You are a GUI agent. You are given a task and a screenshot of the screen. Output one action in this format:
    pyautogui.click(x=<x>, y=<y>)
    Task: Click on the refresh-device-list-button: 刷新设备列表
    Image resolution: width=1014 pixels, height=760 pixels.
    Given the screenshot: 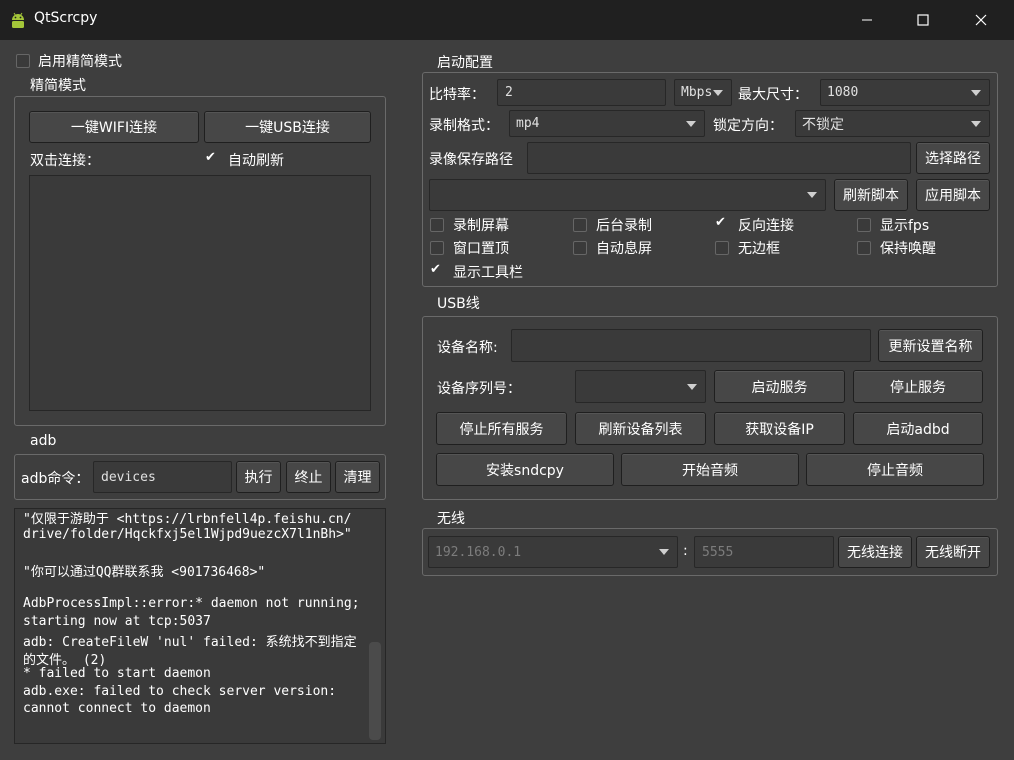 What is the action you would take?
    pyautogui.click(x=640, y=428)
    